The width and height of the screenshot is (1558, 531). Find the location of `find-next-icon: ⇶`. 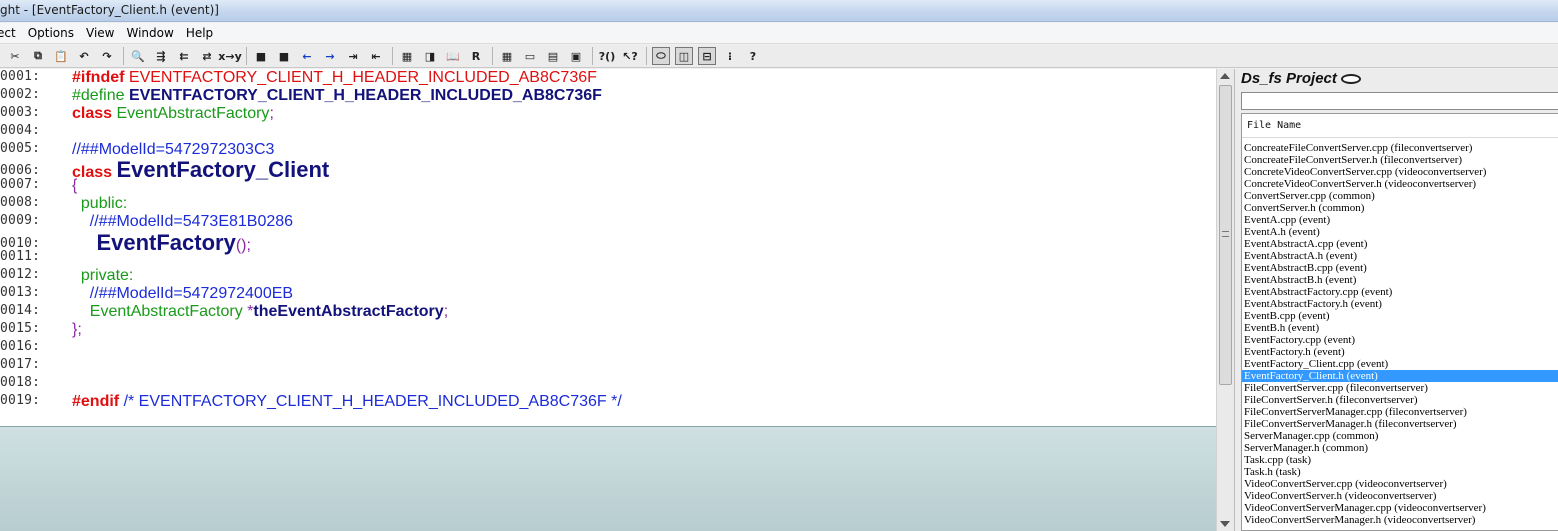

find-next-icon: ⇶ is located at coordinates (161, 56).